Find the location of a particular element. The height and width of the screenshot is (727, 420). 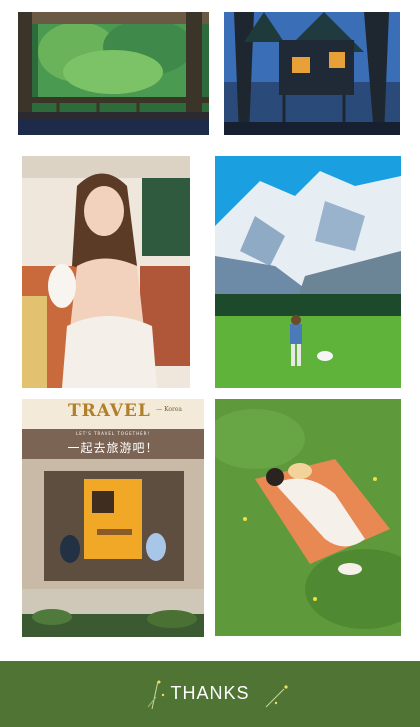

illustration-treehouse is located at coordinates (312, 73).